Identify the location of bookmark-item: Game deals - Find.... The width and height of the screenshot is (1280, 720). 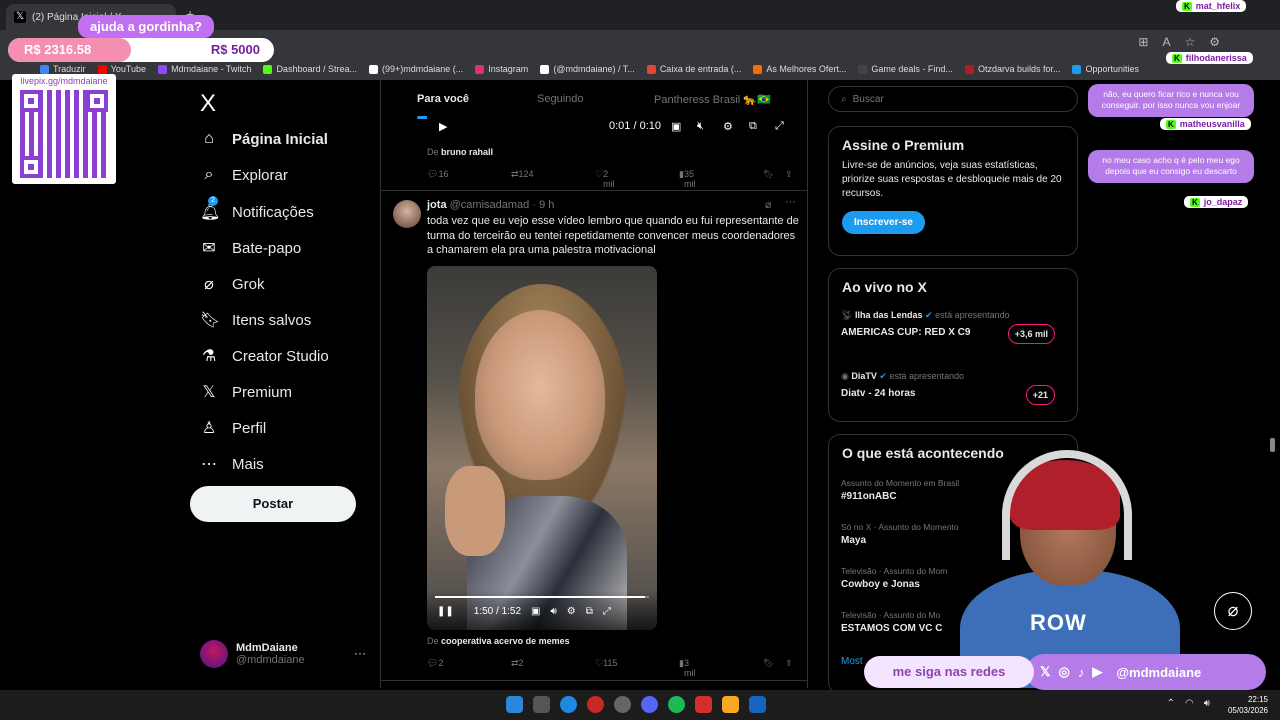
(905, 69).